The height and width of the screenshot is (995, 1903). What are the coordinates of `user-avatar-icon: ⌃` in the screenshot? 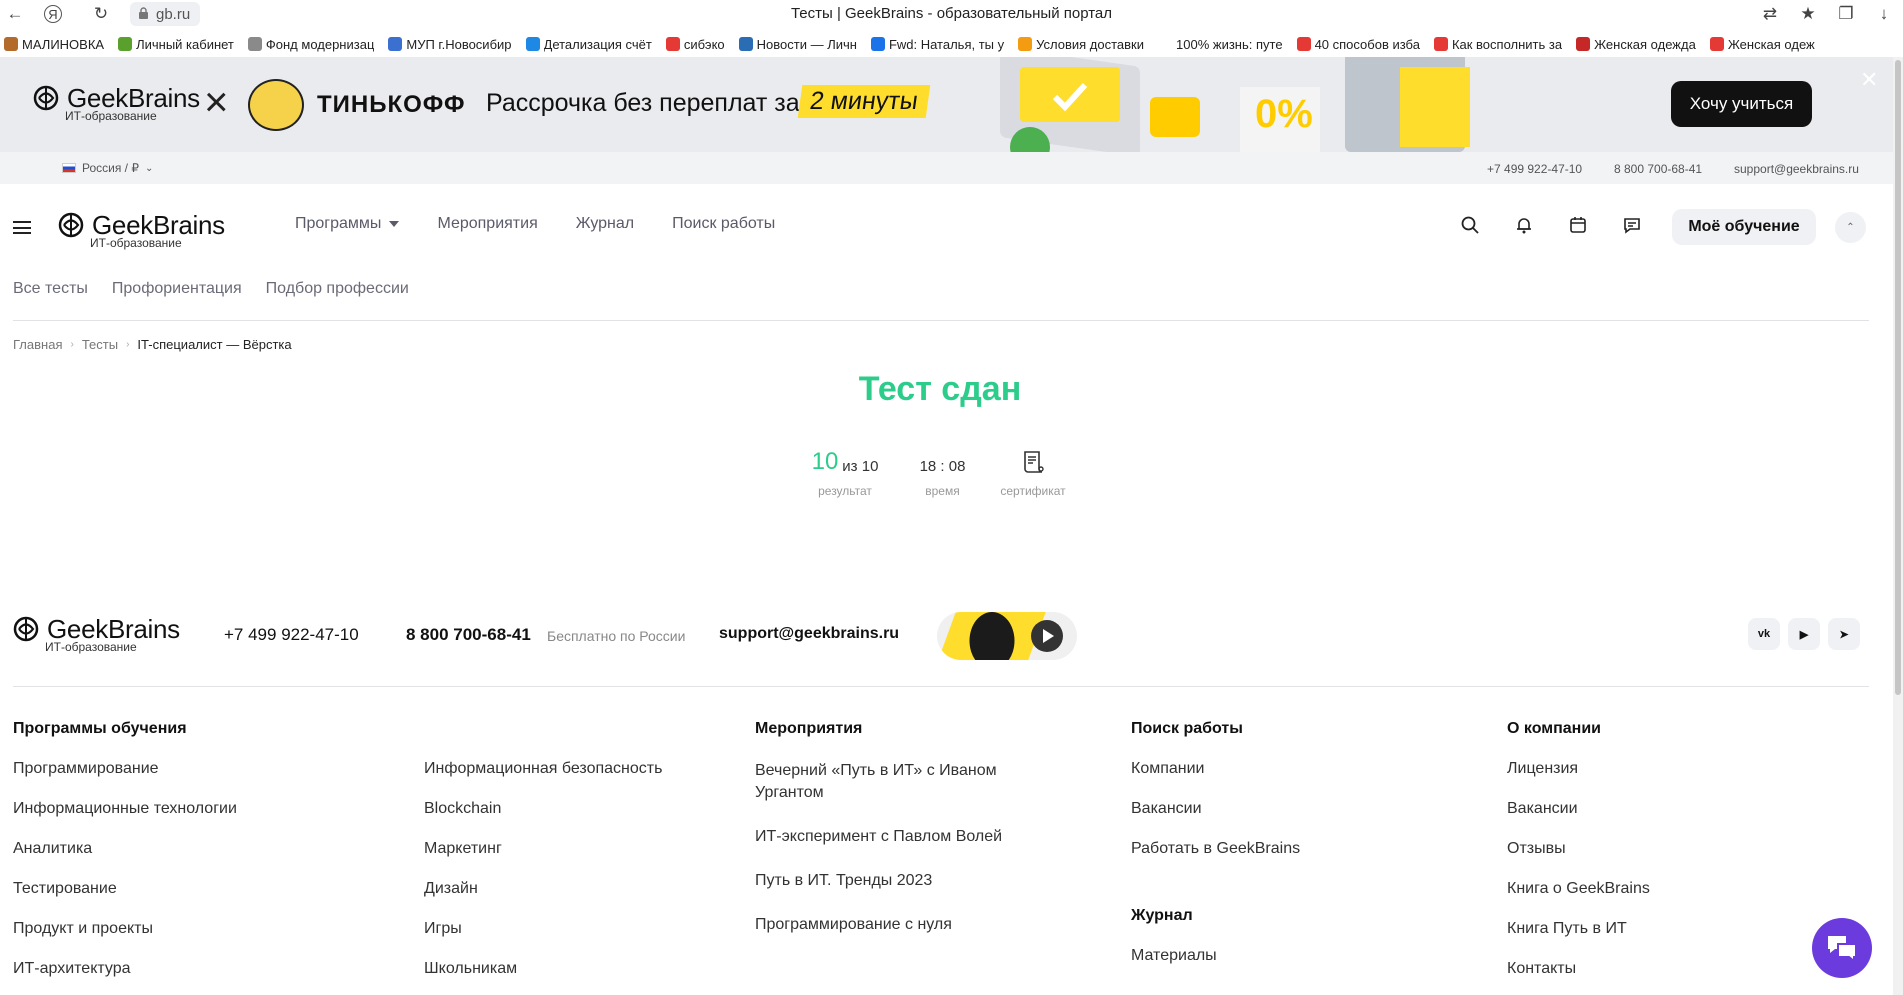 It's located at (1850, 227).